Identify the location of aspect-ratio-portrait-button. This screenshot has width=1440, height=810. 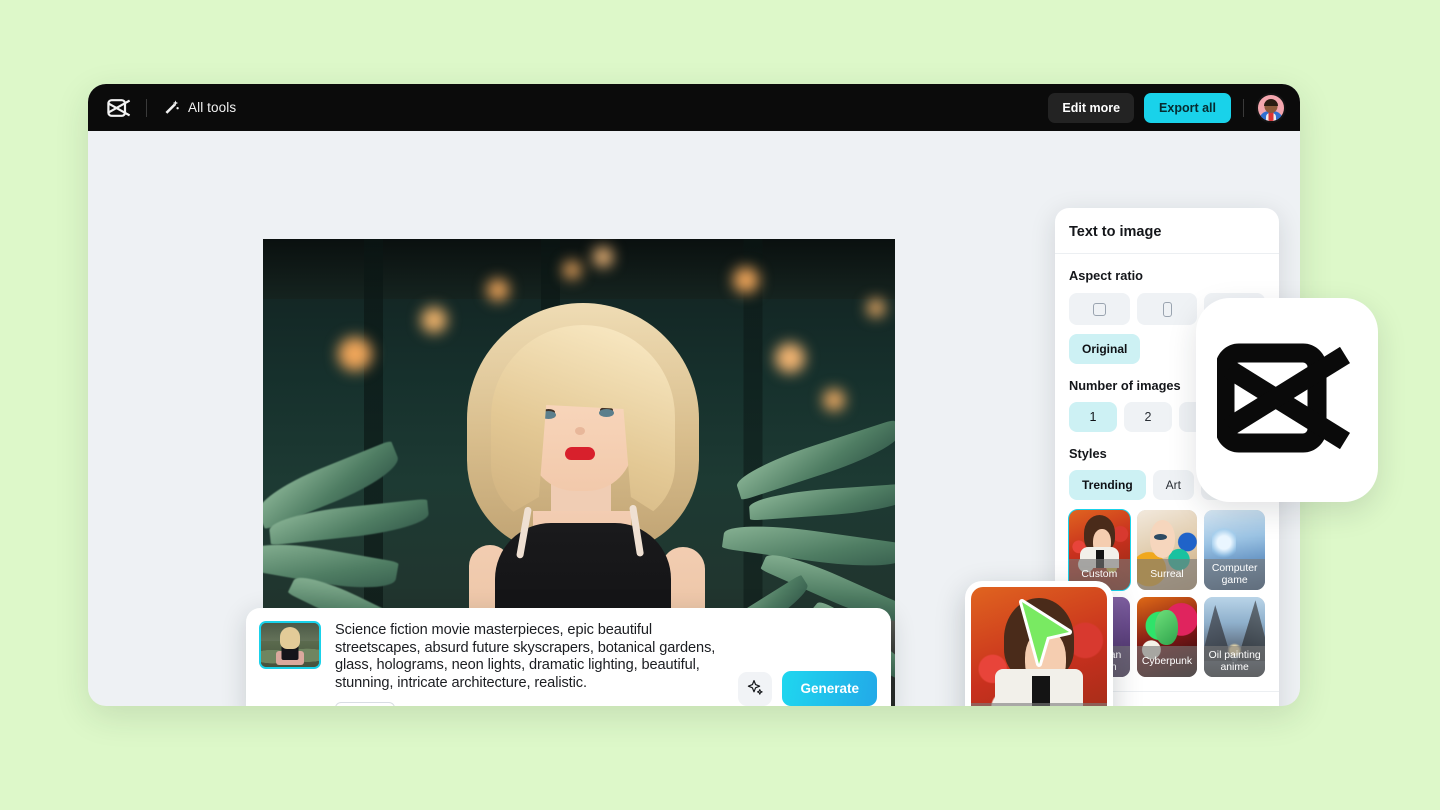
(1167, 309).